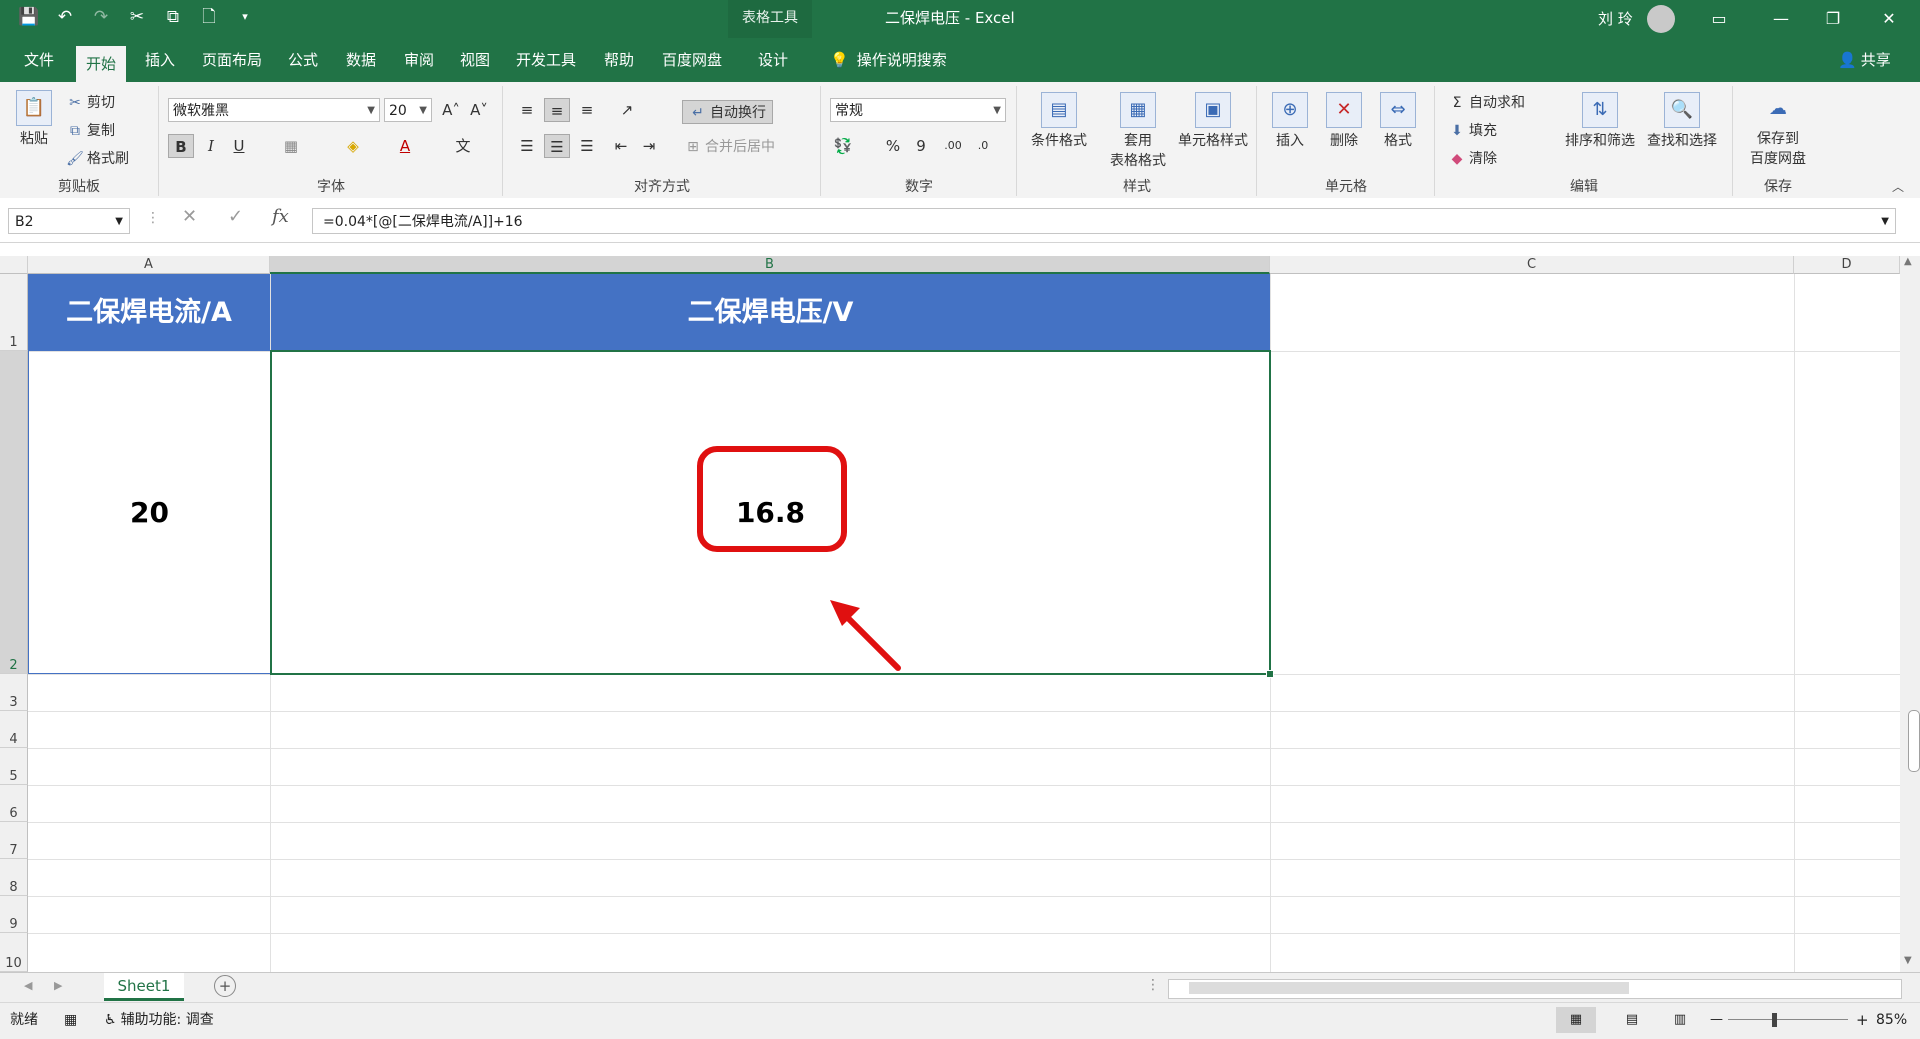 This screenshot has height=1039, width=1920. What do you see at coordinates (14, 766) in the screenshot?
I see `row-header-5: 5` at bounding box center [14, 766].